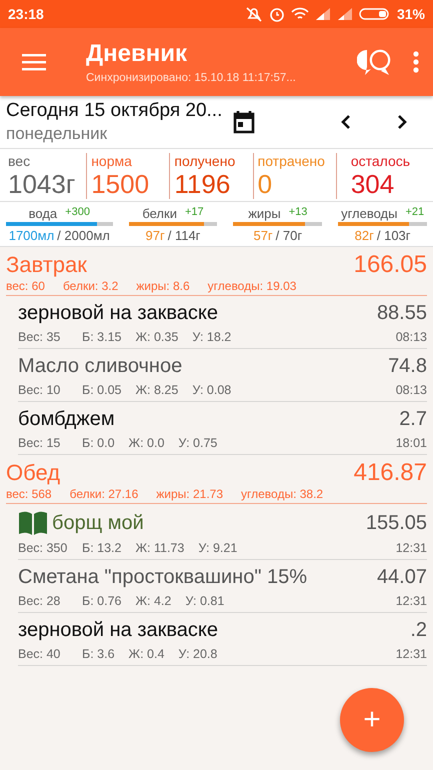 Image resolution: width=433 pixels, height=770 pixels. What do you see at coordinates (159, 548) in the screenshot?
I see `food-nutrient: Ж: 11.73` at bounding box center [159, 548].